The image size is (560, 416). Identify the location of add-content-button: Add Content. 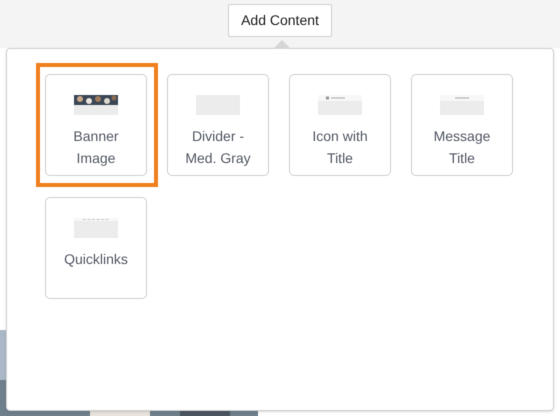
(280, 20).